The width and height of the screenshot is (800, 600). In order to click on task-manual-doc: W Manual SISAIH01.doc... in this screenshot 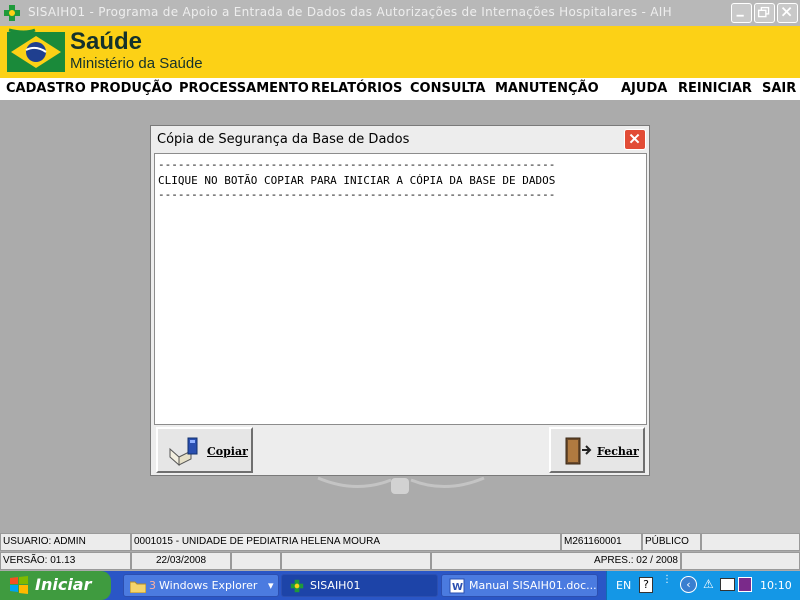, I will do `click(519, 585)`.